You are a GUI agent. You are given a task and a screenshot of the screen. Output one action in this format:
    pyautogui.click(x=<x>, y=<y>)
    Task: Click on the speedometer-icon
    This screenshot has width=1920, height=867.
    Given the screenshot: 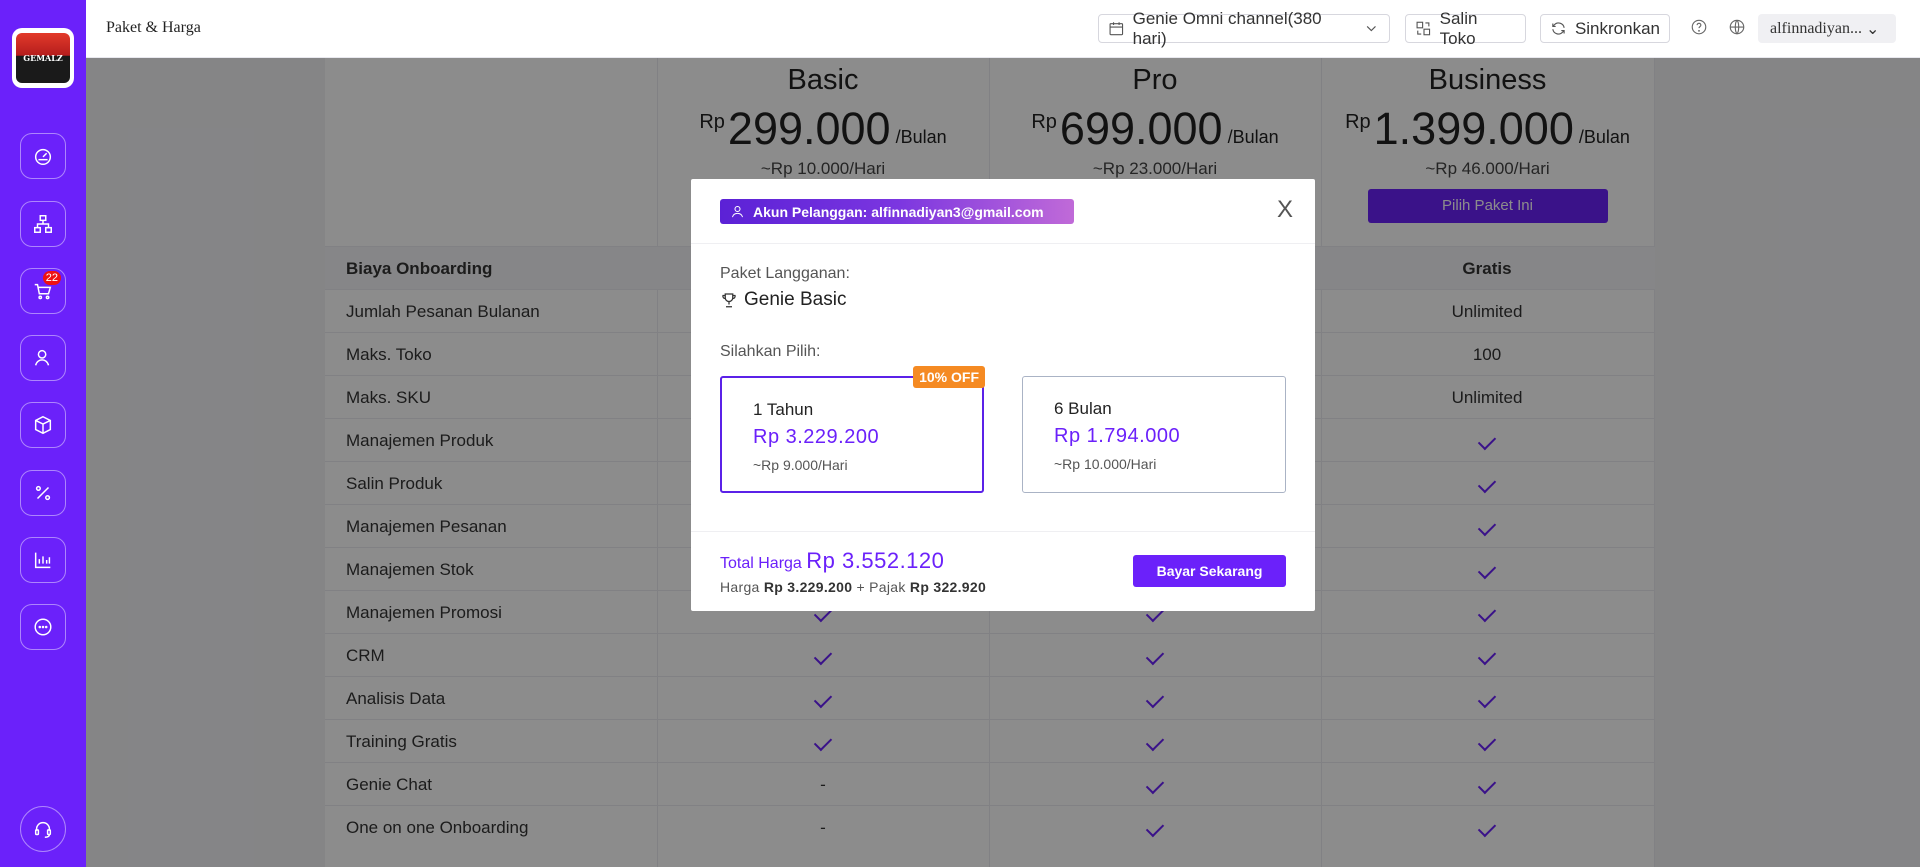 What is the action you would take?
    pyautogui.click(x=43, y=156)
    